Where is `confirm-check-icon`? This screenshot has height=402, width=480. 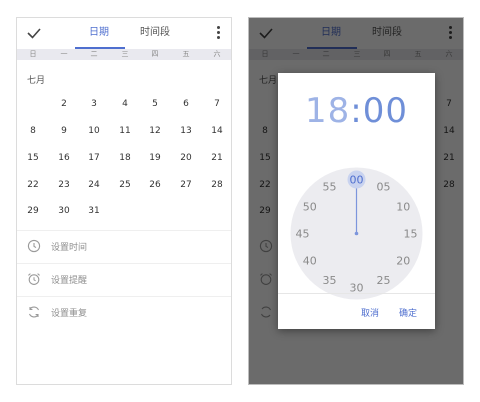 confirm-check-icon is located at coordinates (34, 33).